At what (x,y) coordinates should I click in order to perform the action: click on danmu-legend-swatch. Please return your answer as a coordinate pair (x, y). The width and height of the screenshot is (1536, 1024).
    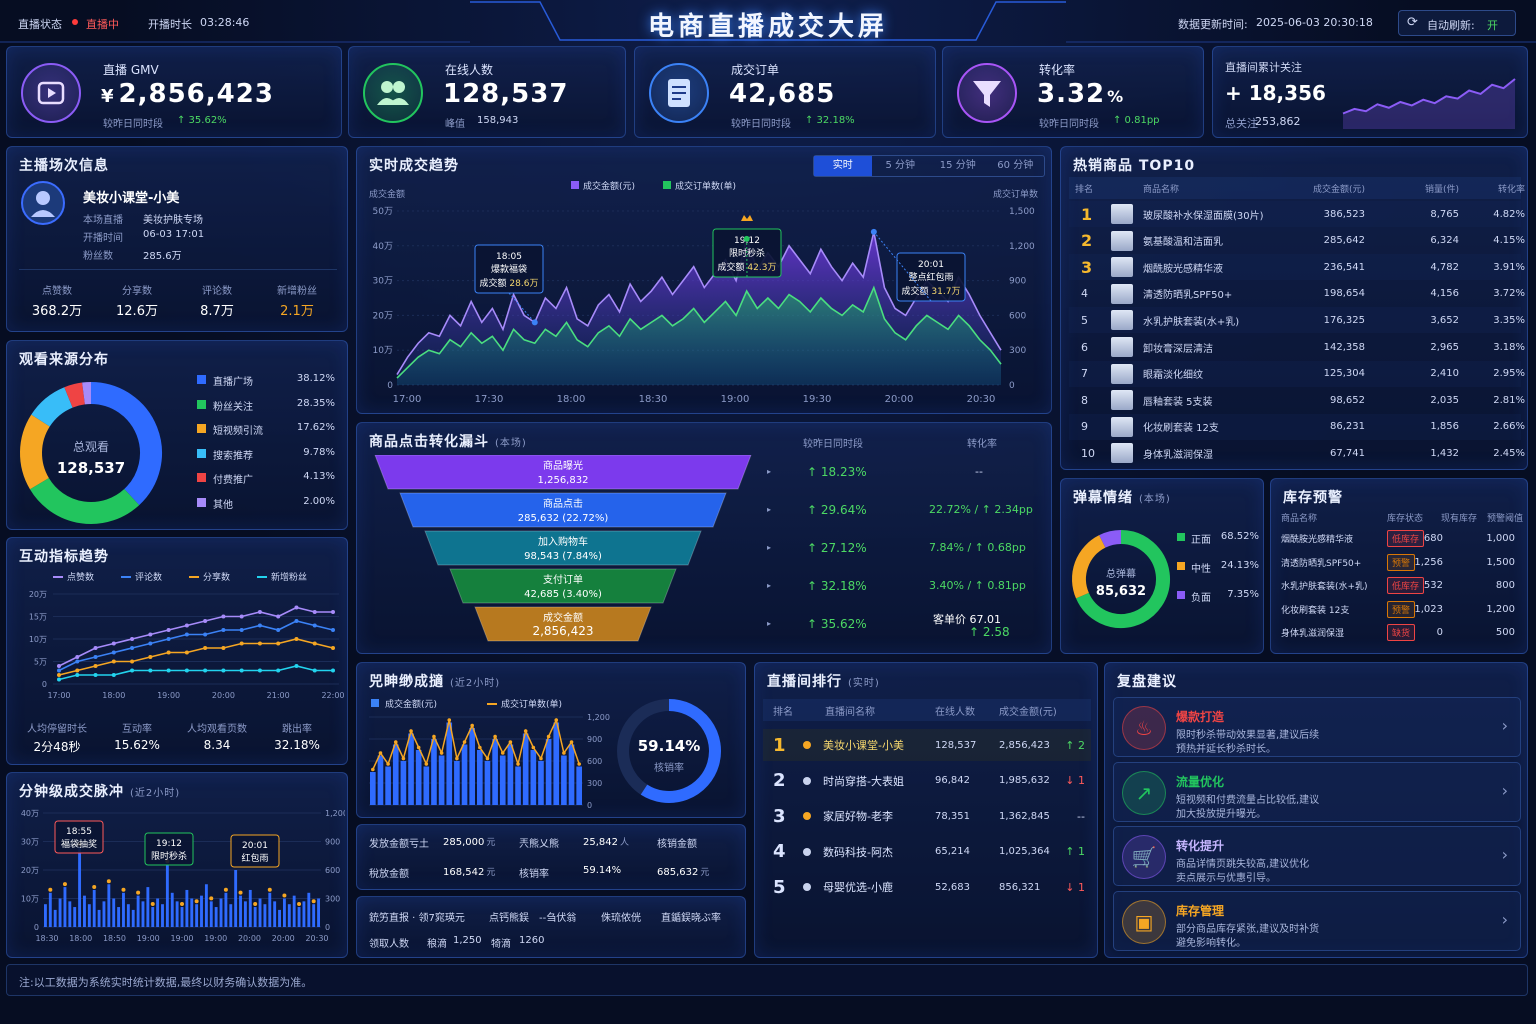
    Looking at the image, I should click on (1181, 537).